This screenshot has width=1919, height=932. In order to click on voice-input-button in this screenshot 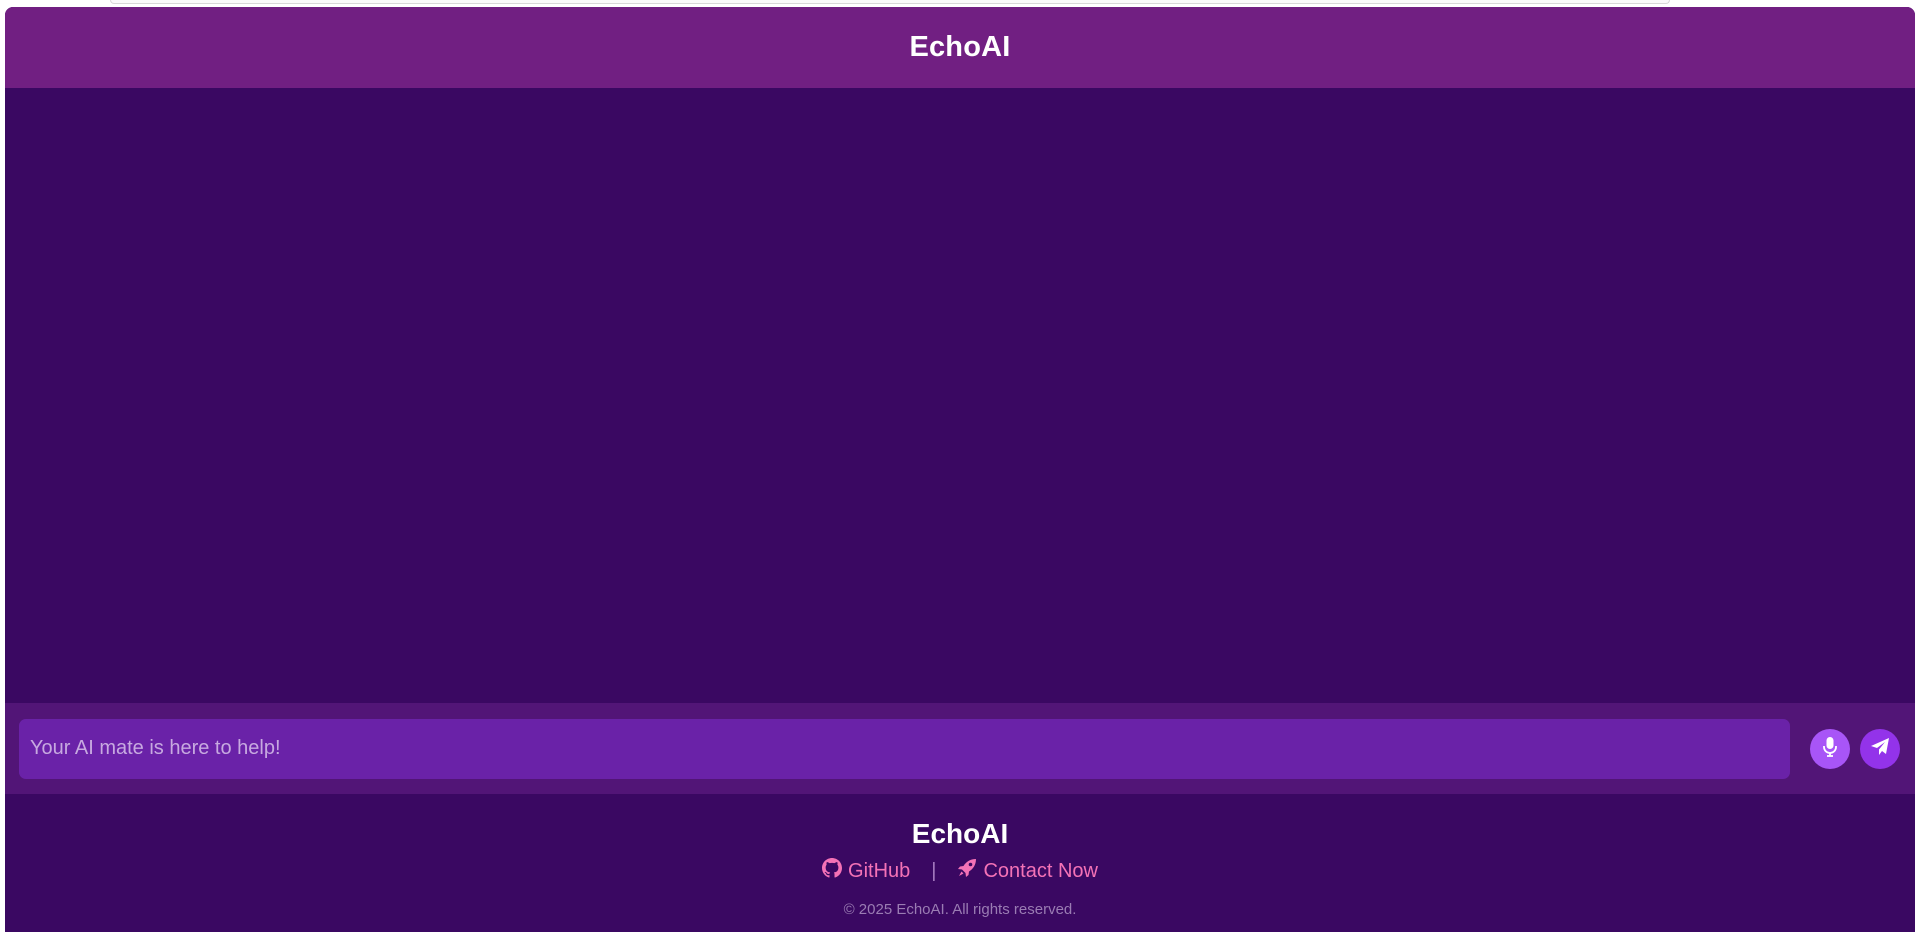, I will do `click(1830, 748)`.